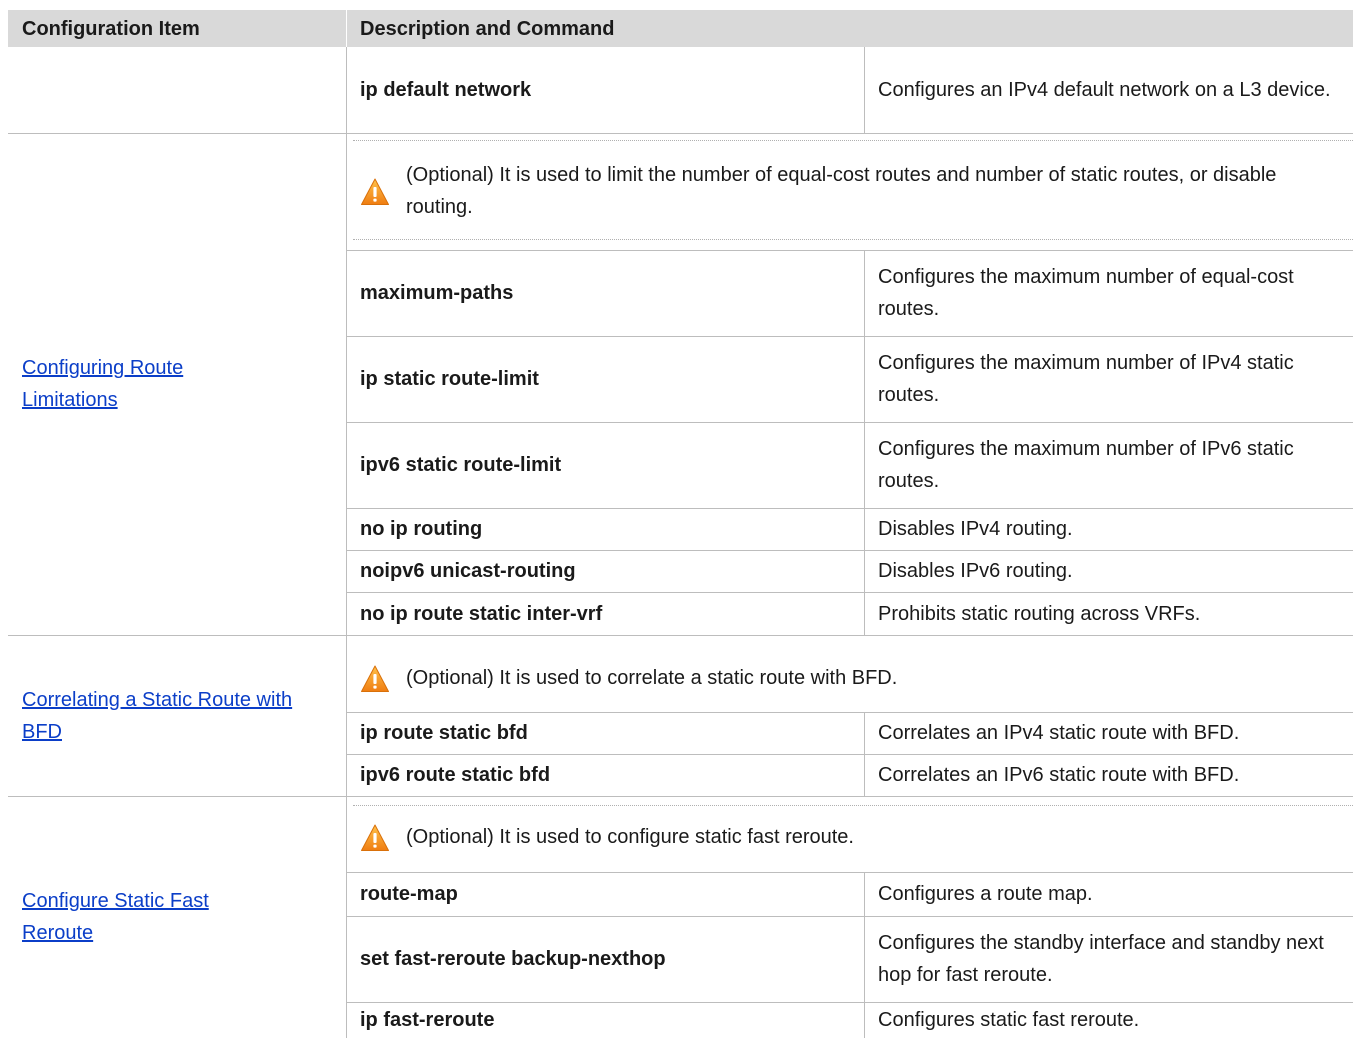 The height and width of the screenshot is (1038, 1361). I want to click on config-item-route-limitations: Configuring Route Limitations, so click(177, 384).